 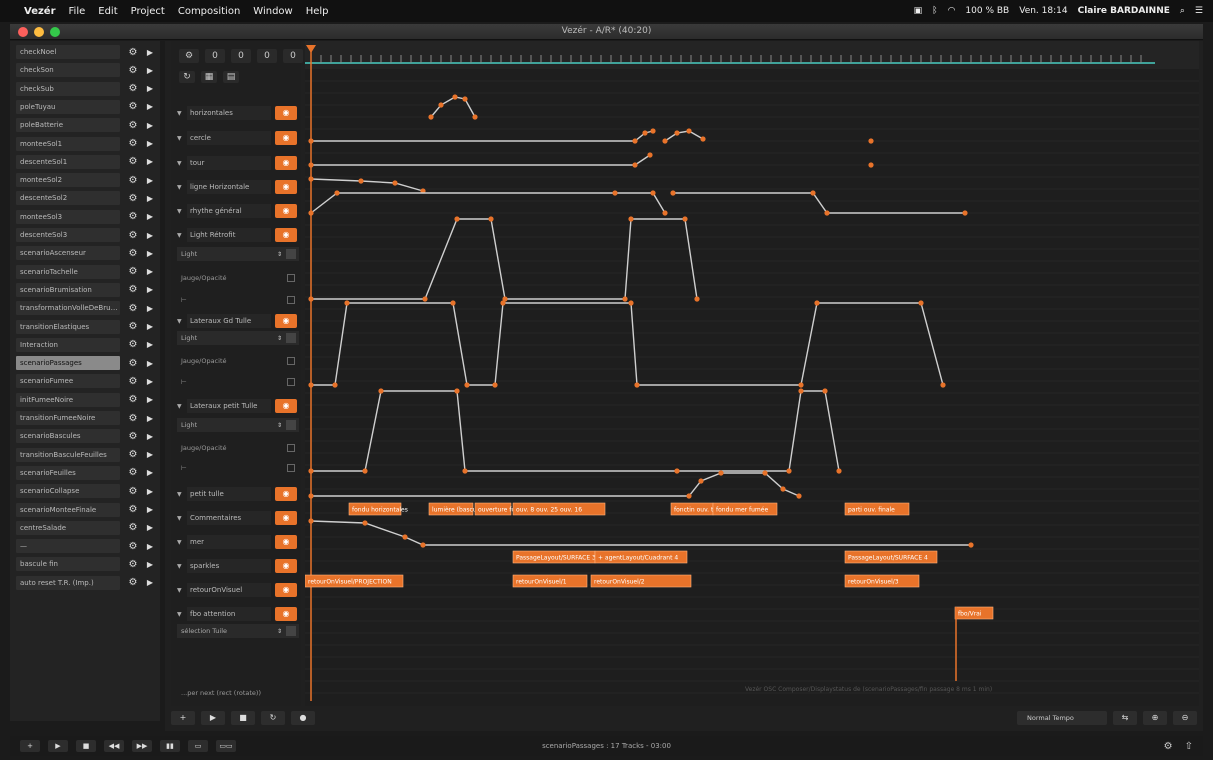 I want to click on menu-project: Project, so click(x=148, y=11).